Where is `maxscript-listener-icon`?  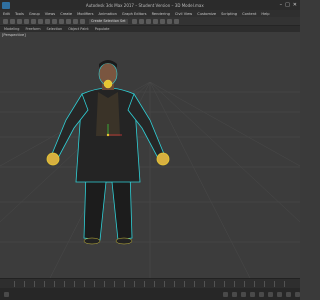 maxscript-listener-icon is located at coordinates (6, 294).